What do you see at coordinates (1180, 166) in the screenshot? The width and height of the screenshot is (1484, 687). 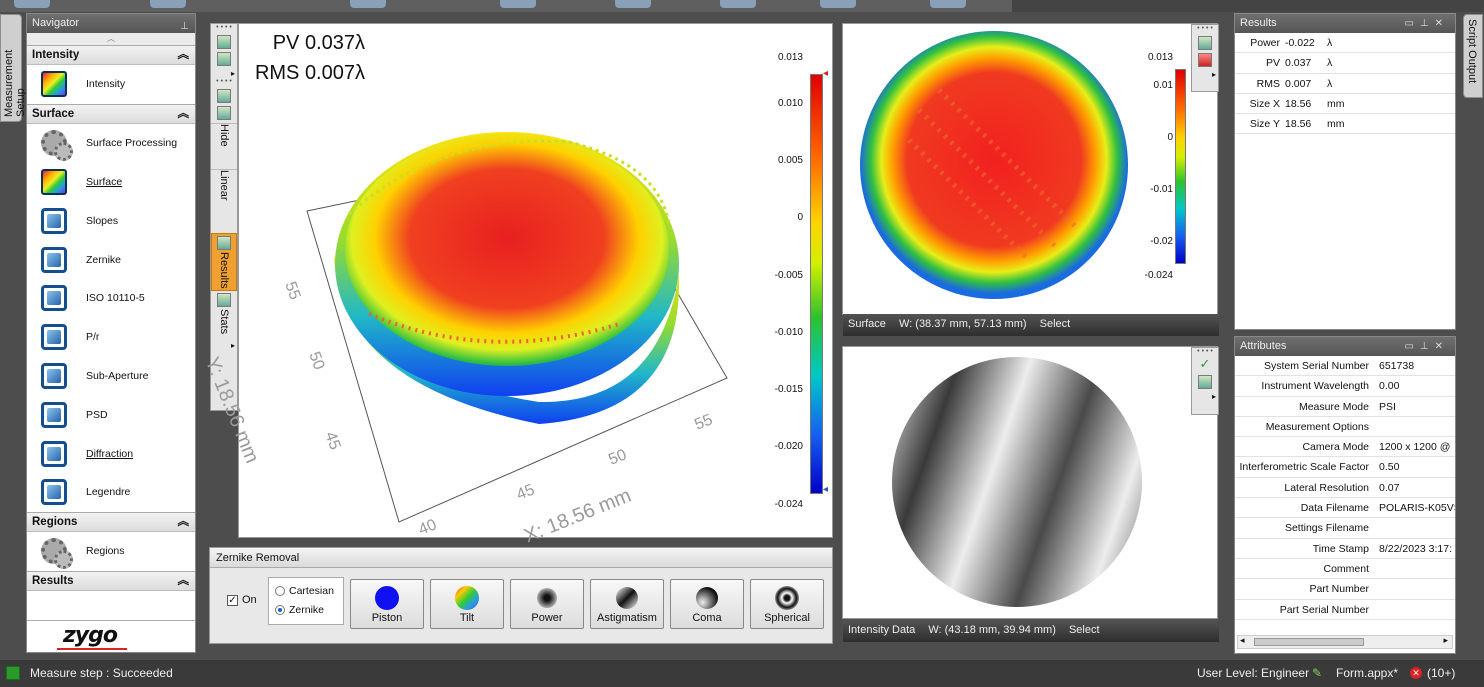 I see `surface-colorbar` at bounding box center [1180, 166].